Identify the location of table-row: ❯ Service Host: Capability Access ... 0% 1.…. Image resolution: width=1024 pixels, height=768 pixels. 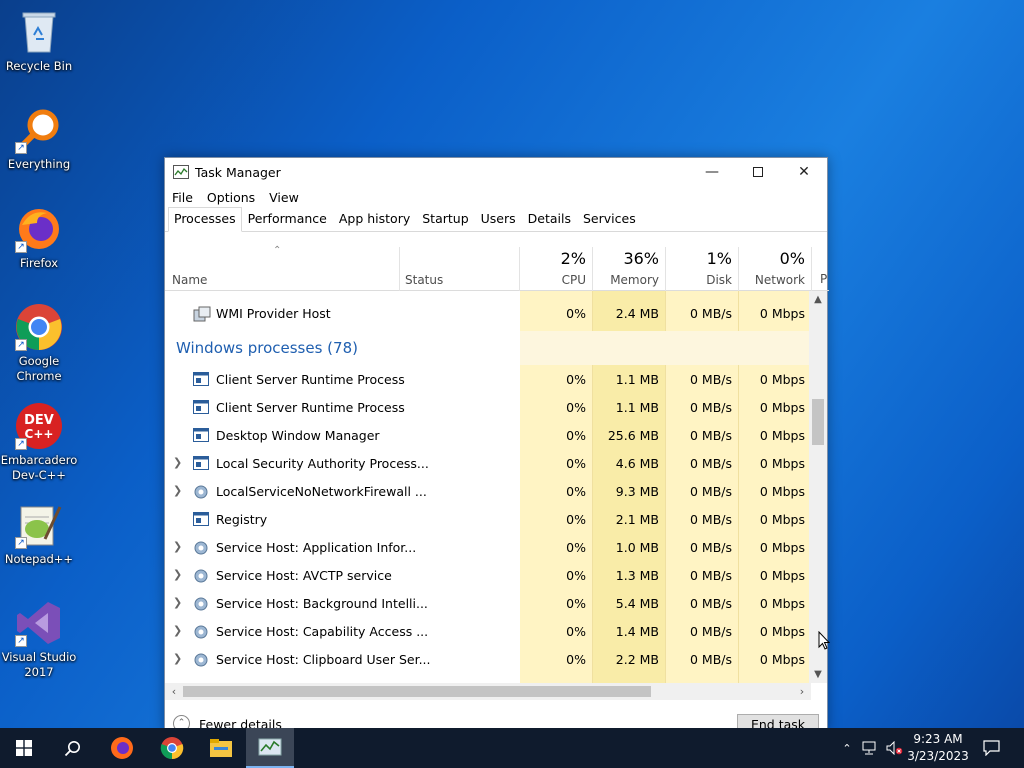
(488, 632).